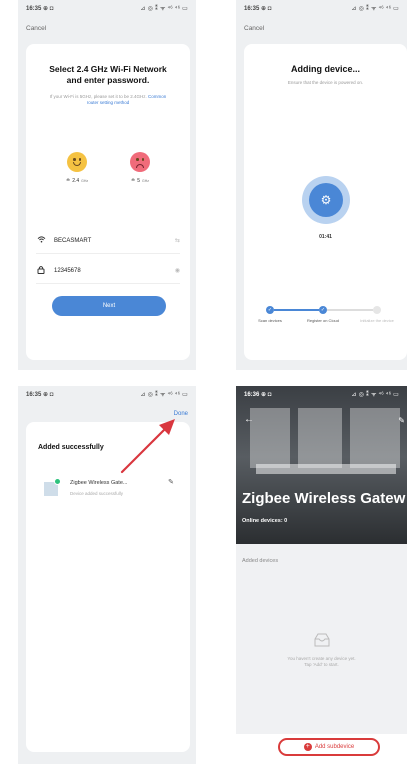  I want to click on gear-icon: ⚙, so click(326, 200).